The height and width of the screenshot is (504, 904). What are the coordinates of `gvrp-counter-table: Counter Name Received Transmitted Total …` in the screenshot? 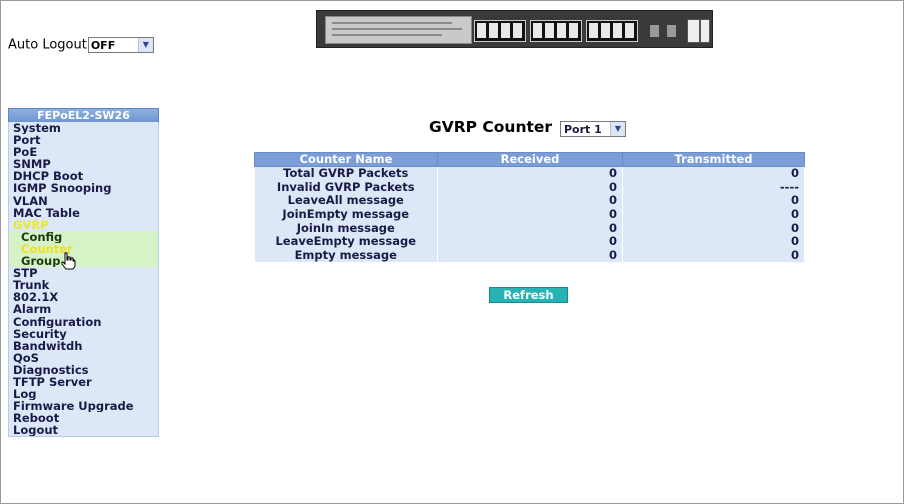 It's located at (529, 207).